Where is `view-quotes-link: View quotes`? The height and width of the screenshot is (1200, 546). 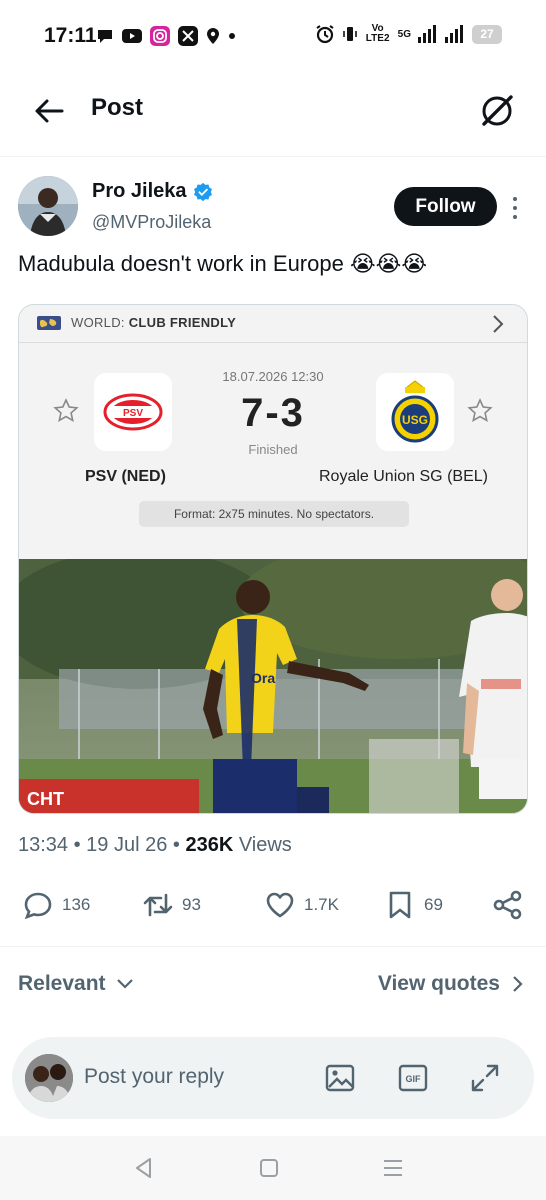 view-quotes-link: View quotes is located at coordinates (451, 984).